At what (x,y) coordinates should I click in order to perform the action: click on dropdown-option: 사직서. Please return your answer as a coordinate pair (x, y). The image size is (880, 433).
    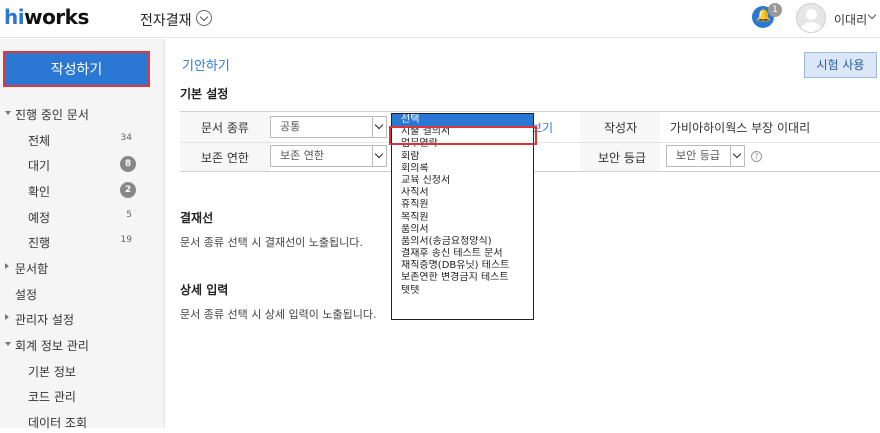
    Looking at the image, I should click on (462, 193).